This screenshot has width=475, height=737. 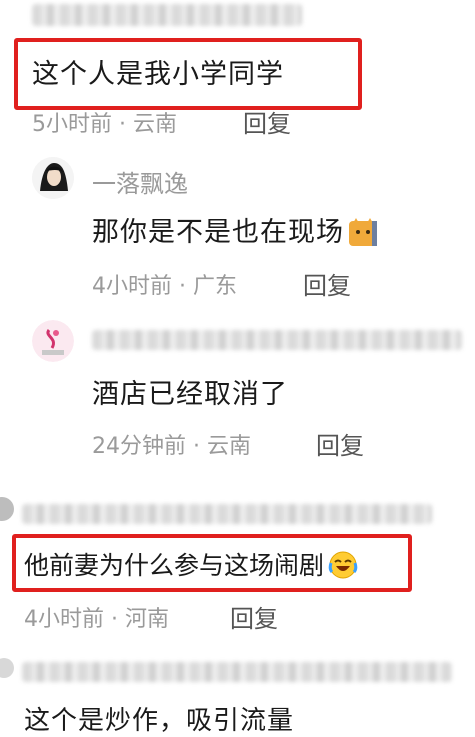 I want to click on comment-text: 酒店已经取消了, so click(x=190, y=394).